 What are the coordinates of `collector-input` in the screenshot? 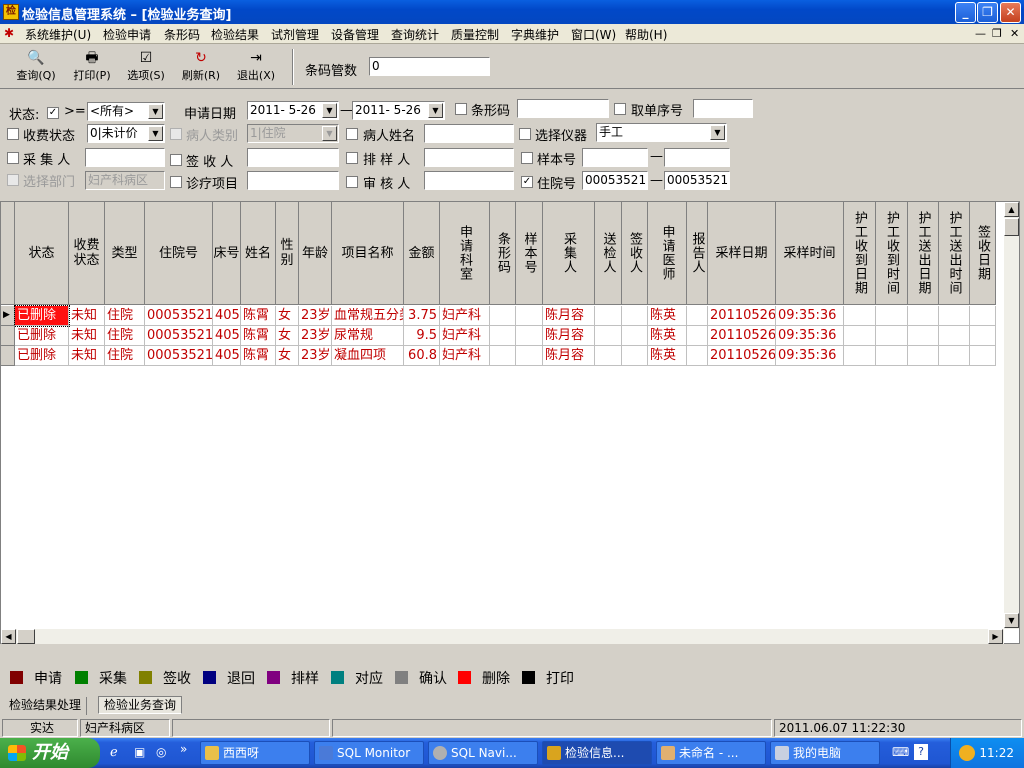 It's located at (125, 157).